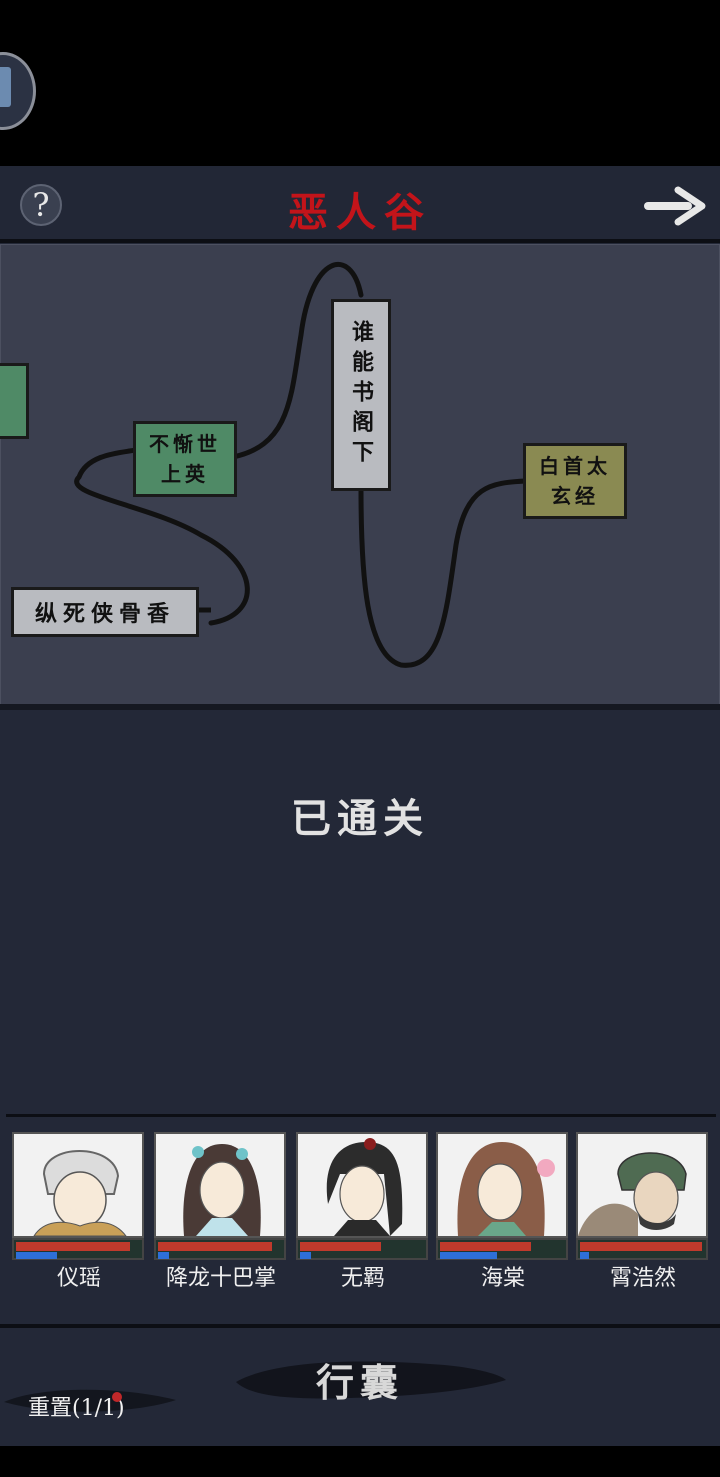 The image size is (720, 1477). I want to click on party-member-card: 降龙十巴掌, so click(221, 1211).